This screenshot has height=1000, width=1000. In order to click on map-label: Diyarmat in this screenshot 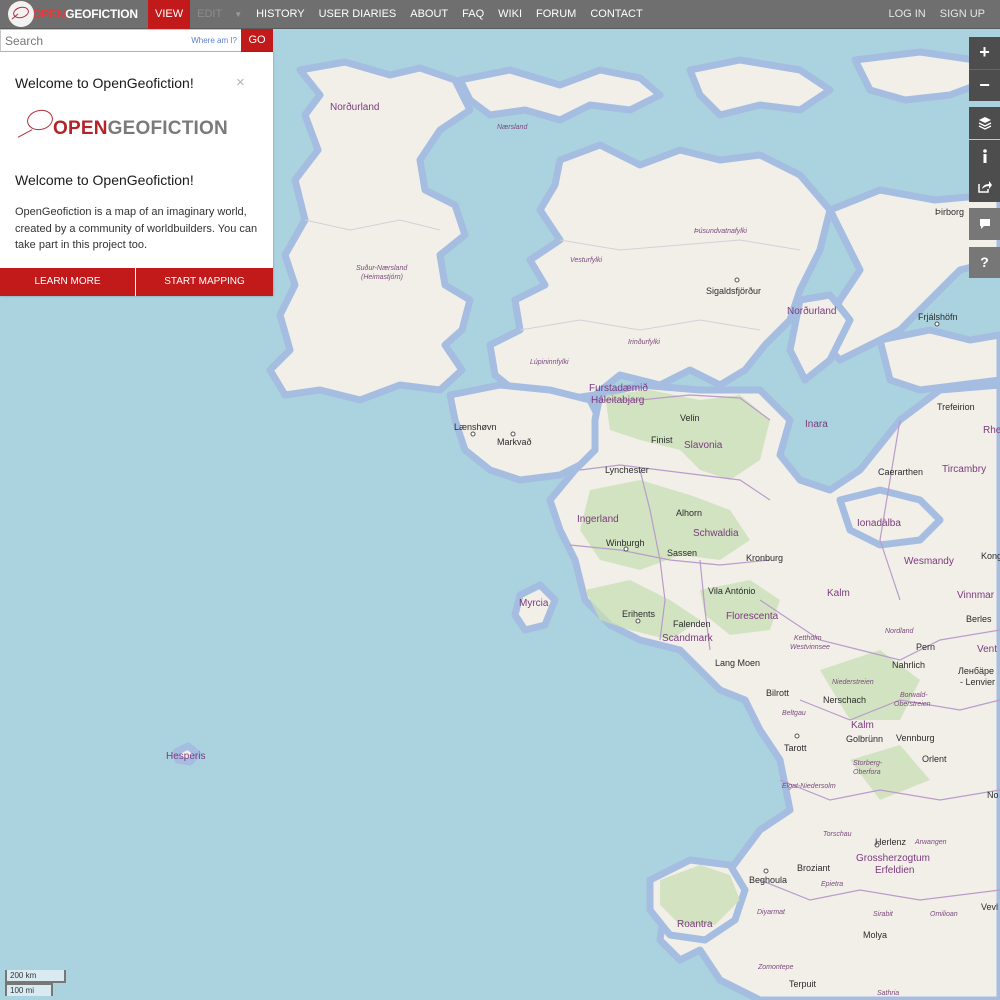, I will do `click(771, 912)`.